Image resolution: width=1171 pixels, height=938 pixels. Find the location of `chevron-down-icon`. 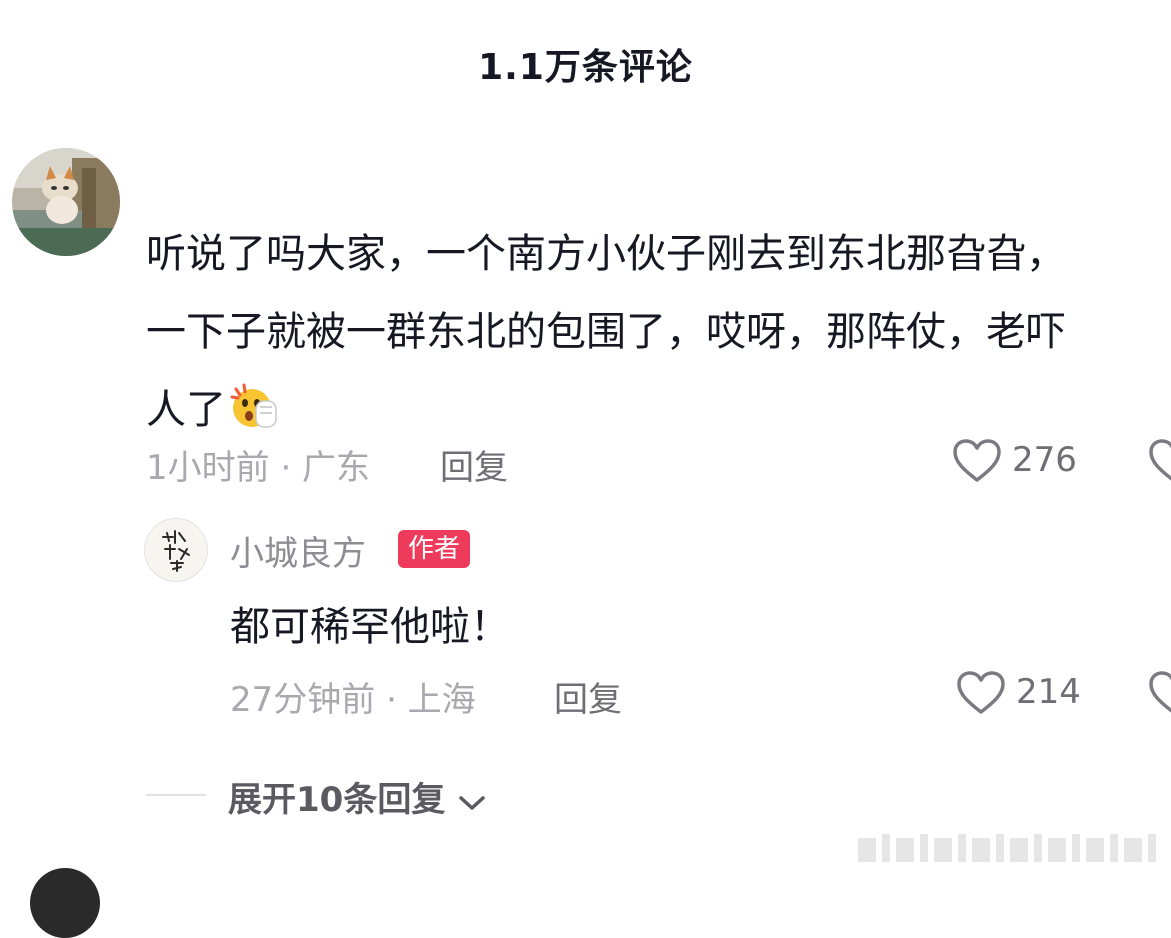

chevron-down-icon is located at coordinates (472, 802).